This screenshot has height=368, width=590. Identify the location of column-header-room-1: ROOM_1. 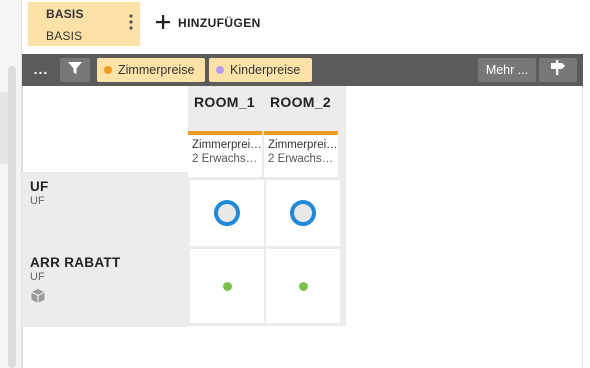
(225, 109).